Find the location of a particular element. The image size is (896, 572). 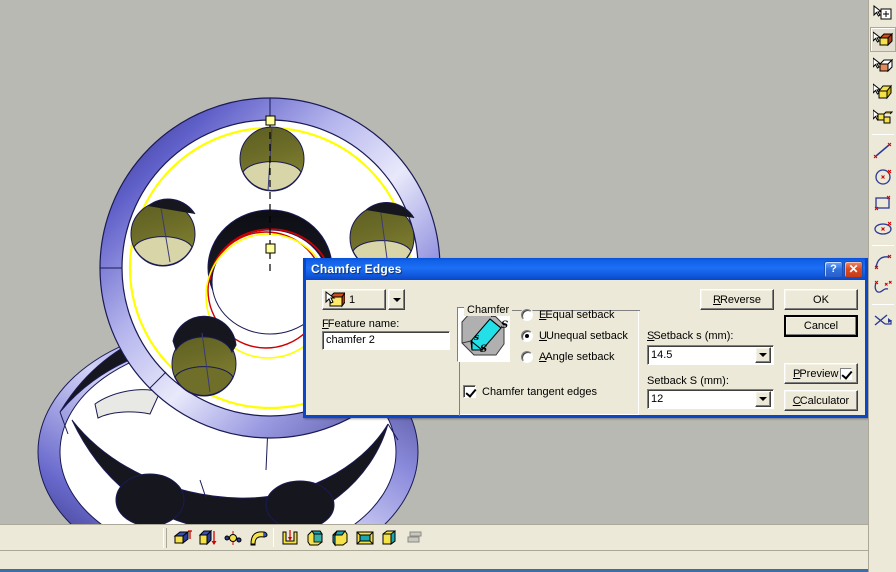

setback-S-combo: 12 is located at coordinates (710, 399).